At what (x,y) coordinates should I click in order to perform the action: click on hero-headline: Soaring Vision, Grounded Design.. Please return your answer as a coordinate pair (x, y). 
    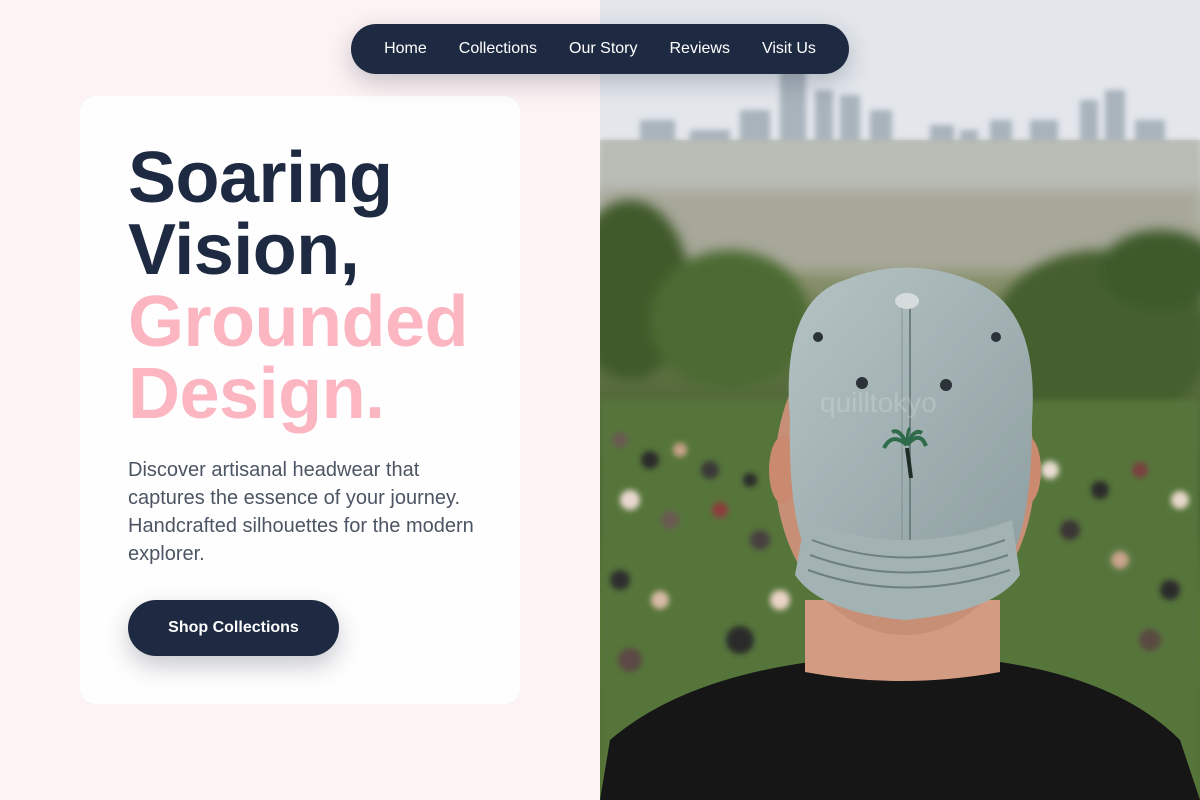
    Looking at the image, I should click on (318, 286).